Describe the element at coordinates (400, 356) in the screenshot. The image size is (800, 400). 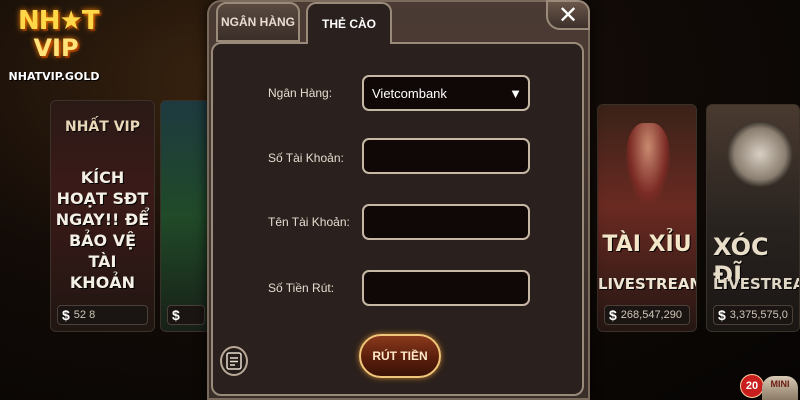
I see `withdraw-button: RÚT TIỀN` at that location.